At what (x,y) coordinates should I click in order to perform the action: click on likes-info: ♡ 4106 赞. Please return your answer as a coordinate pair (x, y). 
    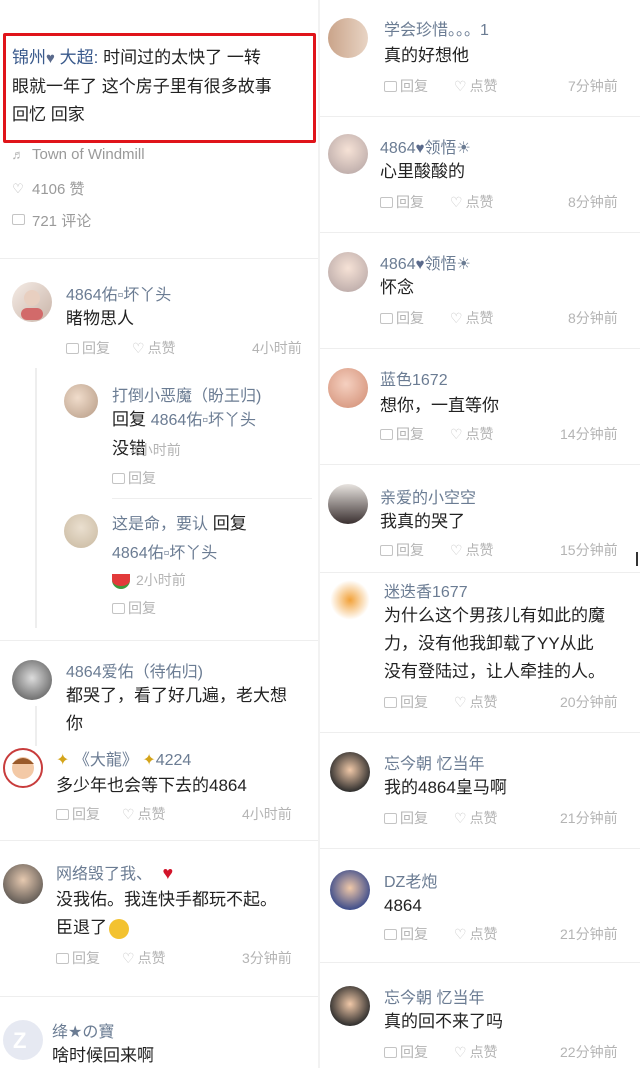
    Looking at the image, I should click on (47, 188).